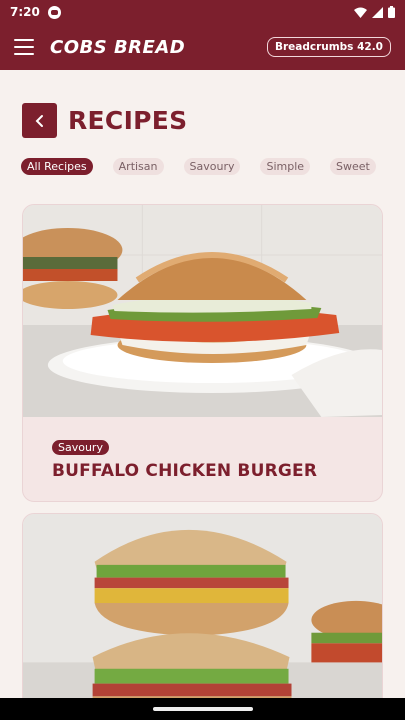  I want to click on filter-savoury: Savoury, so click(212, 166).